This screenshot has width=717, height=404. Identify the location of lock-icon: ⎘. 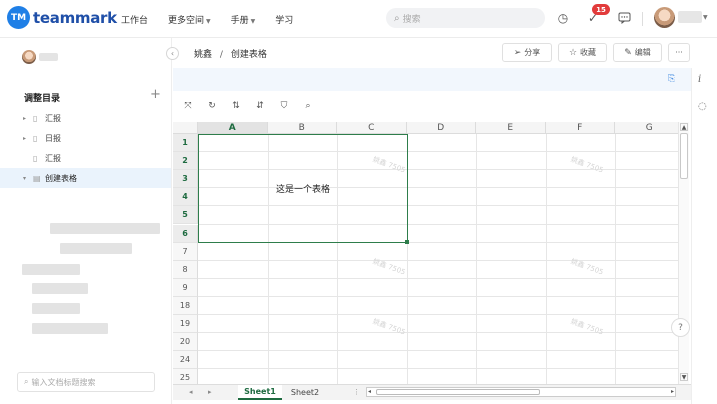
(671, 79).